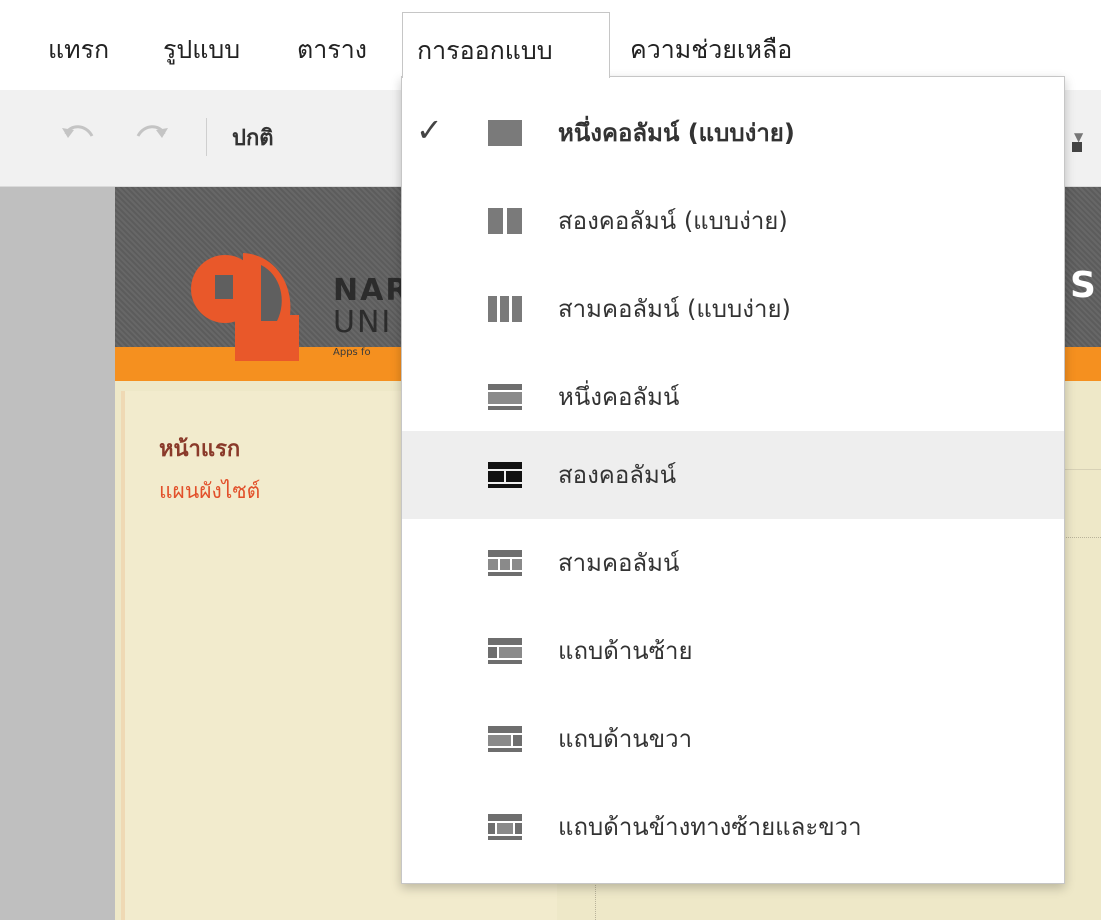 This screenshot has height=920, width=1101. What do you see at coordinates (733, 475) in the screenshot?
I see `layout-option-two-column: สองคอลัมน์` at bounding box center [733, 475].